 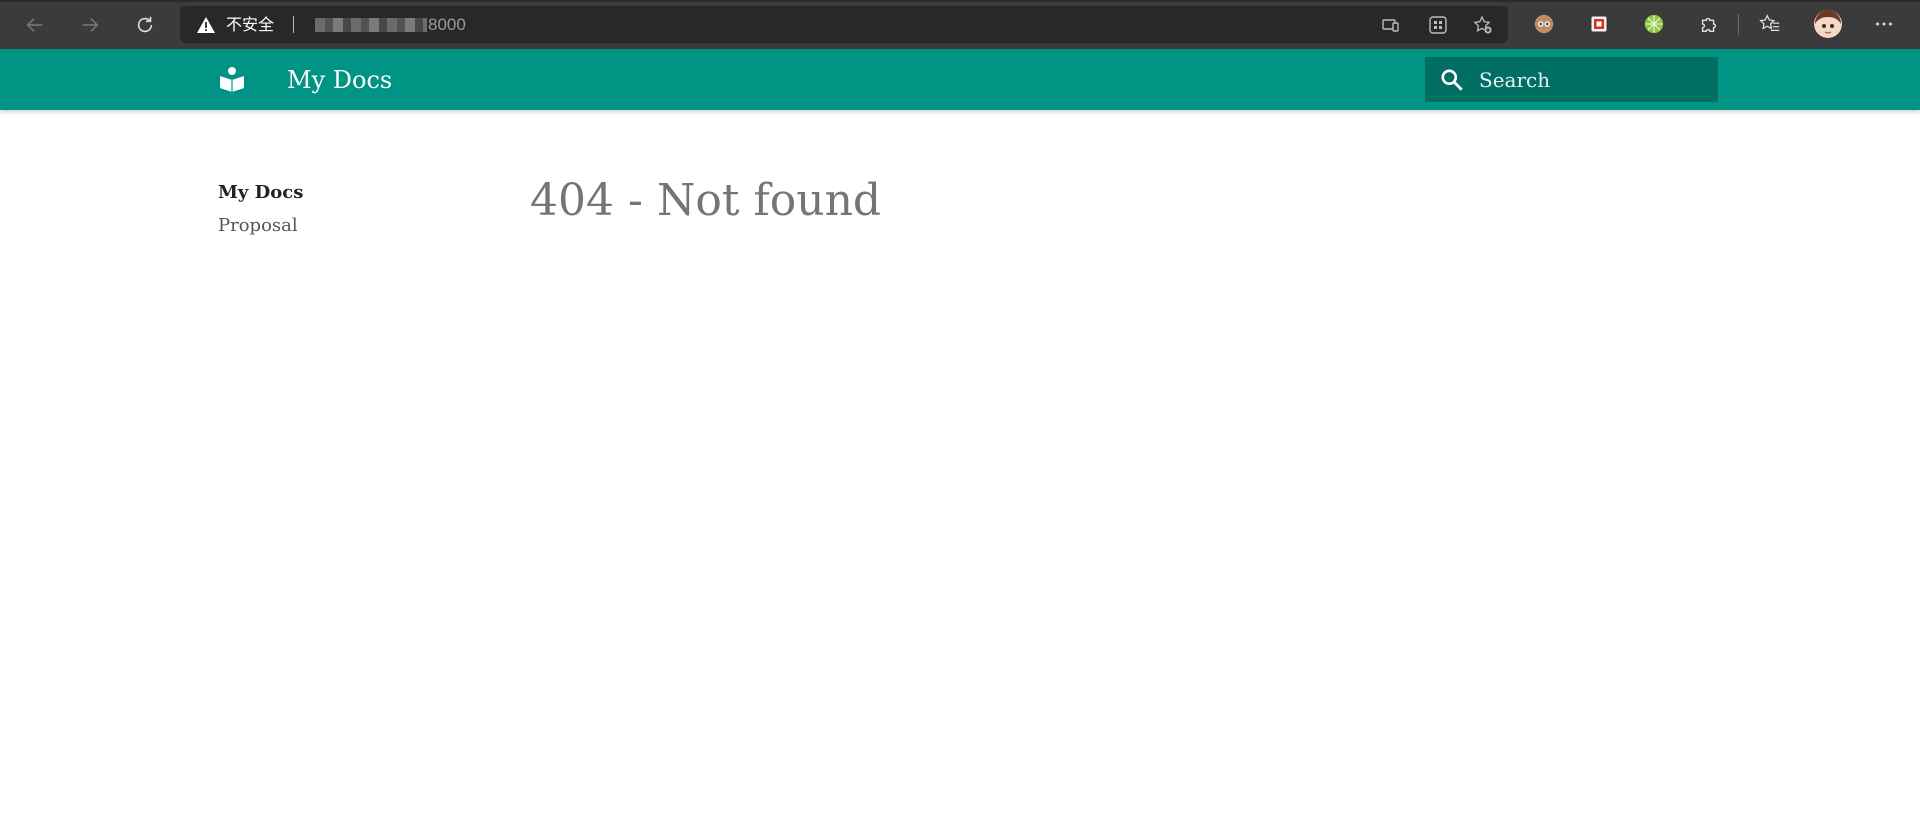 I want to click on extensions-puzzle-icon, so click(x=1709, y=24).